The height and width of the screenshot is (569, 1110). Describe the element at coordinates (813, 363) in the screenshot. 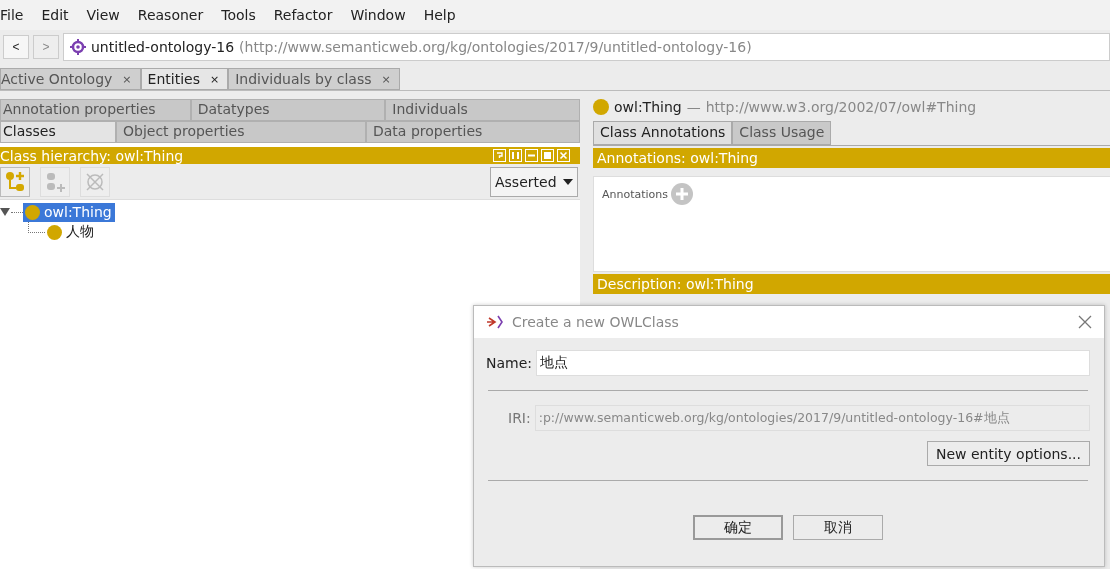

I see `name-field: 地点` at that location.